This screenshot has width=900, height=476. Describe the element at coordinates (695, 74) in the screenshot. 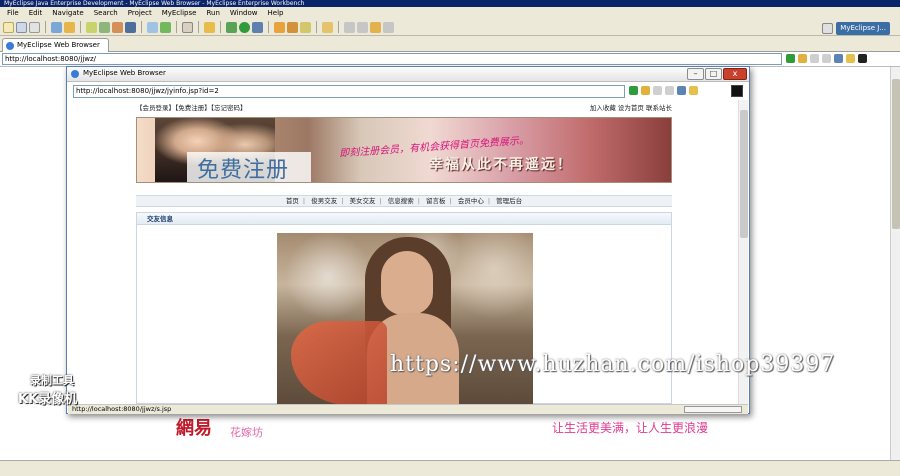

I see `minimize-button: –` at that location.